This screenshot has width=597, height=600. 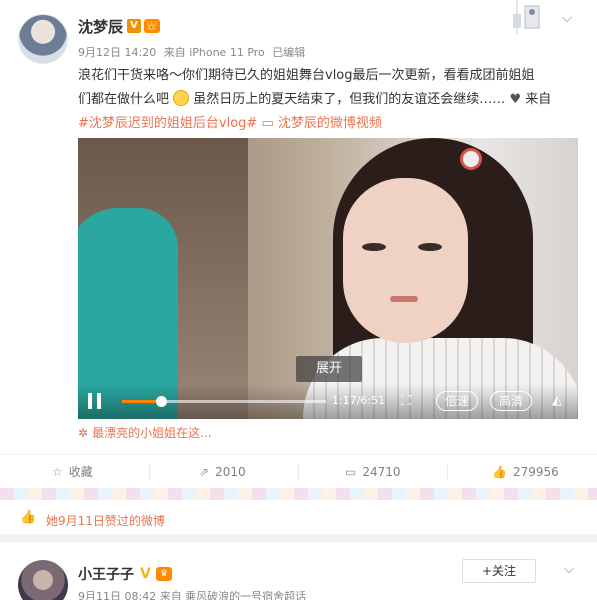 I want to click on smile-emoji-icon, so click(x=181, y=98).